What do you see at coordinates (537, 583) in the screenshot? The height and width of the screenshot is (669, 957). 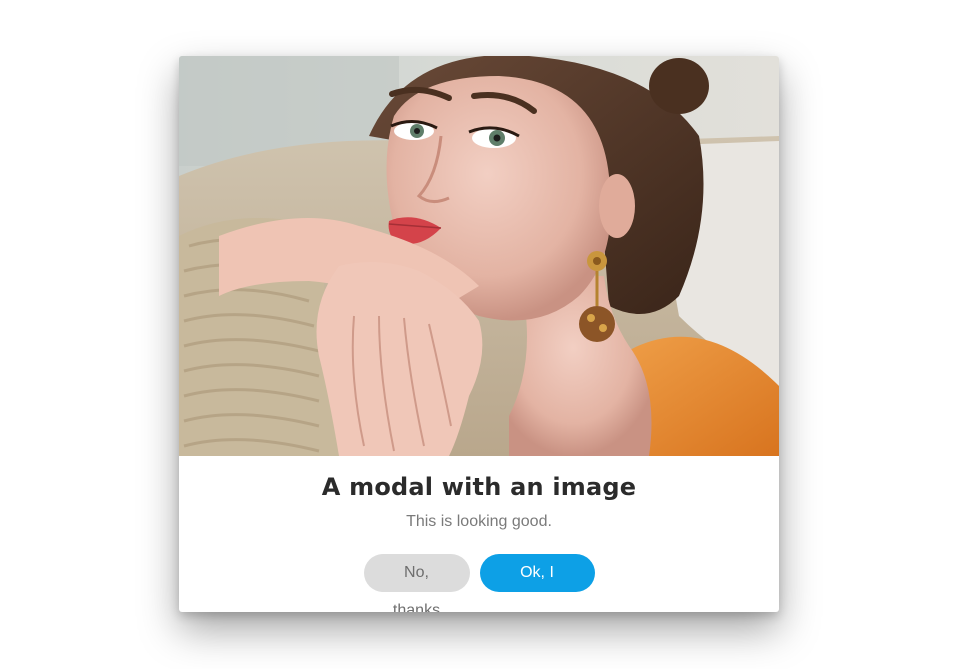 I see `confirm-button: Ok, I accept` at bounding box center [537, 583].